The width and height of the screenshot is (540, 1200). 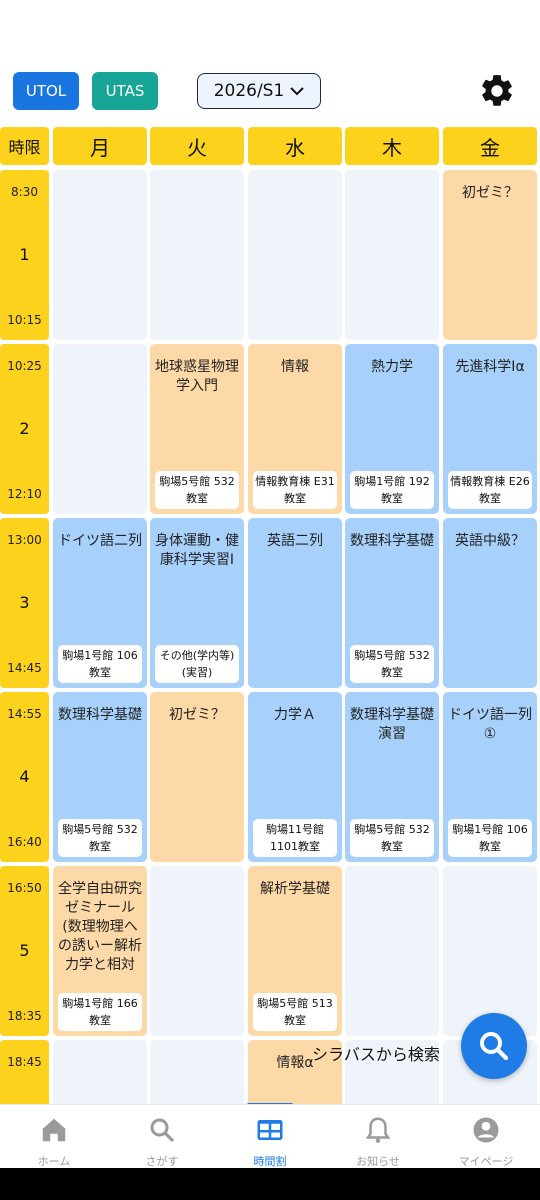 I want to click on class-name: 情報, so click(x=295, y=367).